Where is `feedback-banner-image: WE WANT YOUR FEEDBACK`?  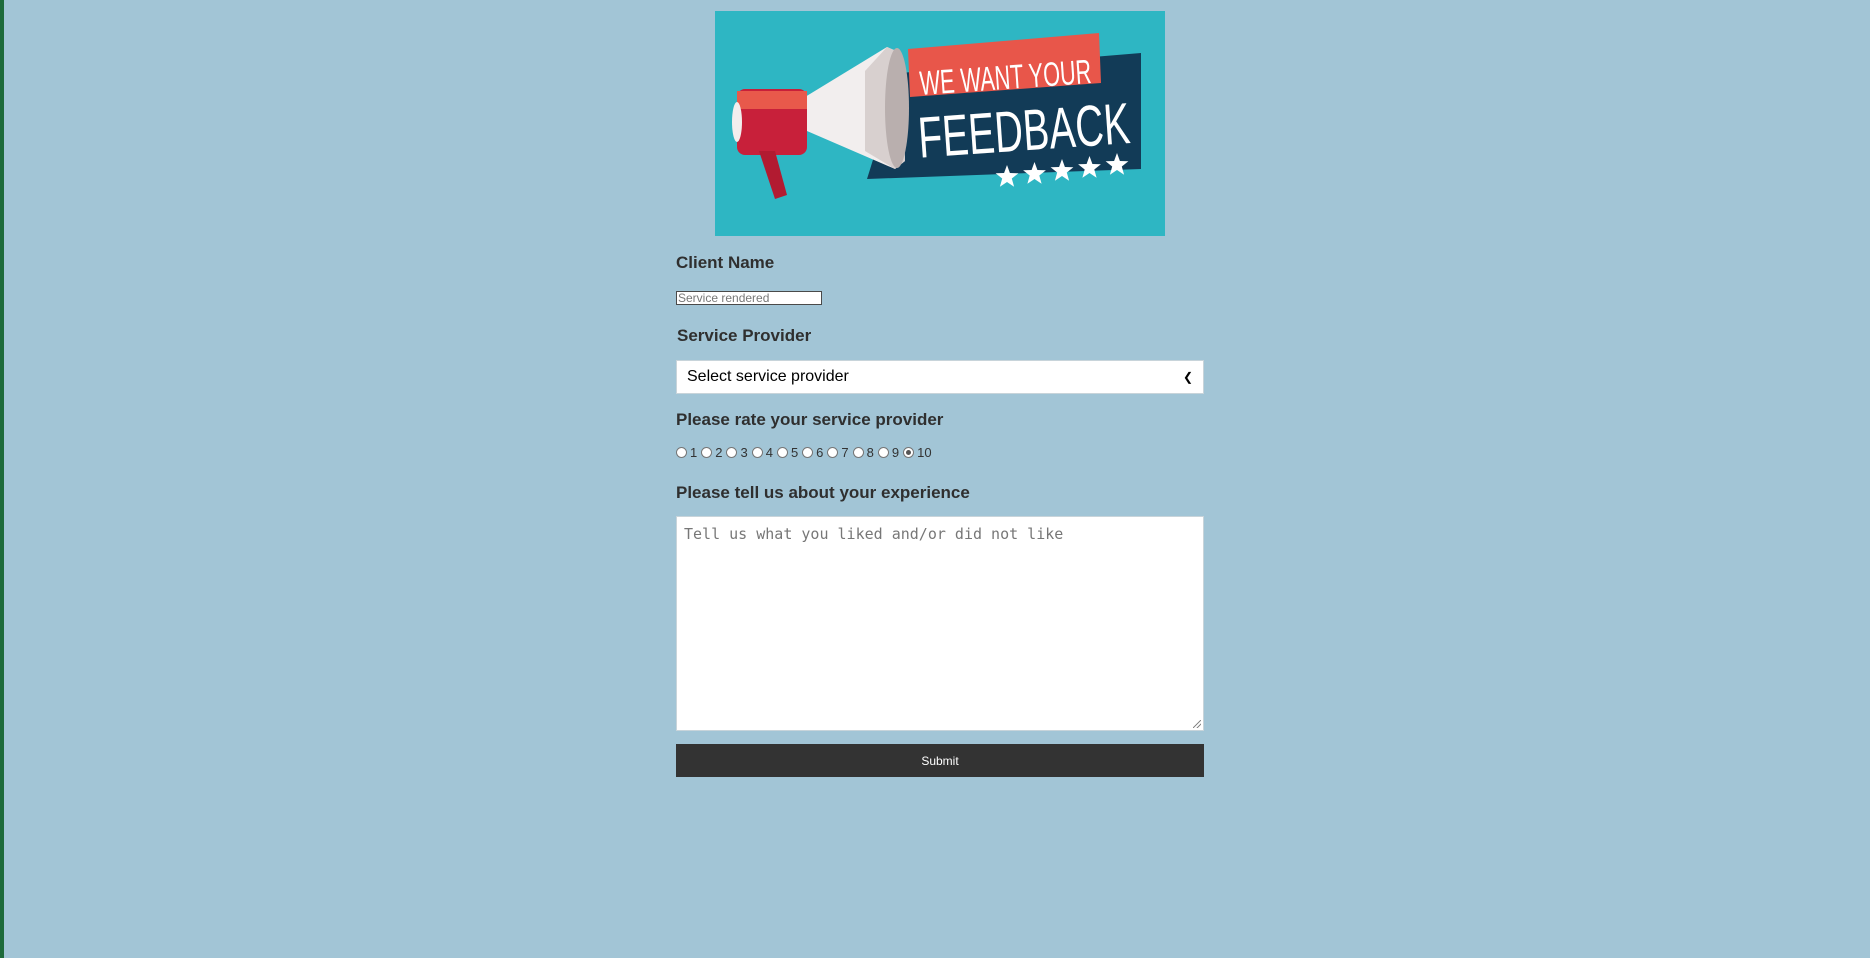 feedback-banner-image: WE WANT YOUR FEEDBACK is located at coordinates (940, 123).